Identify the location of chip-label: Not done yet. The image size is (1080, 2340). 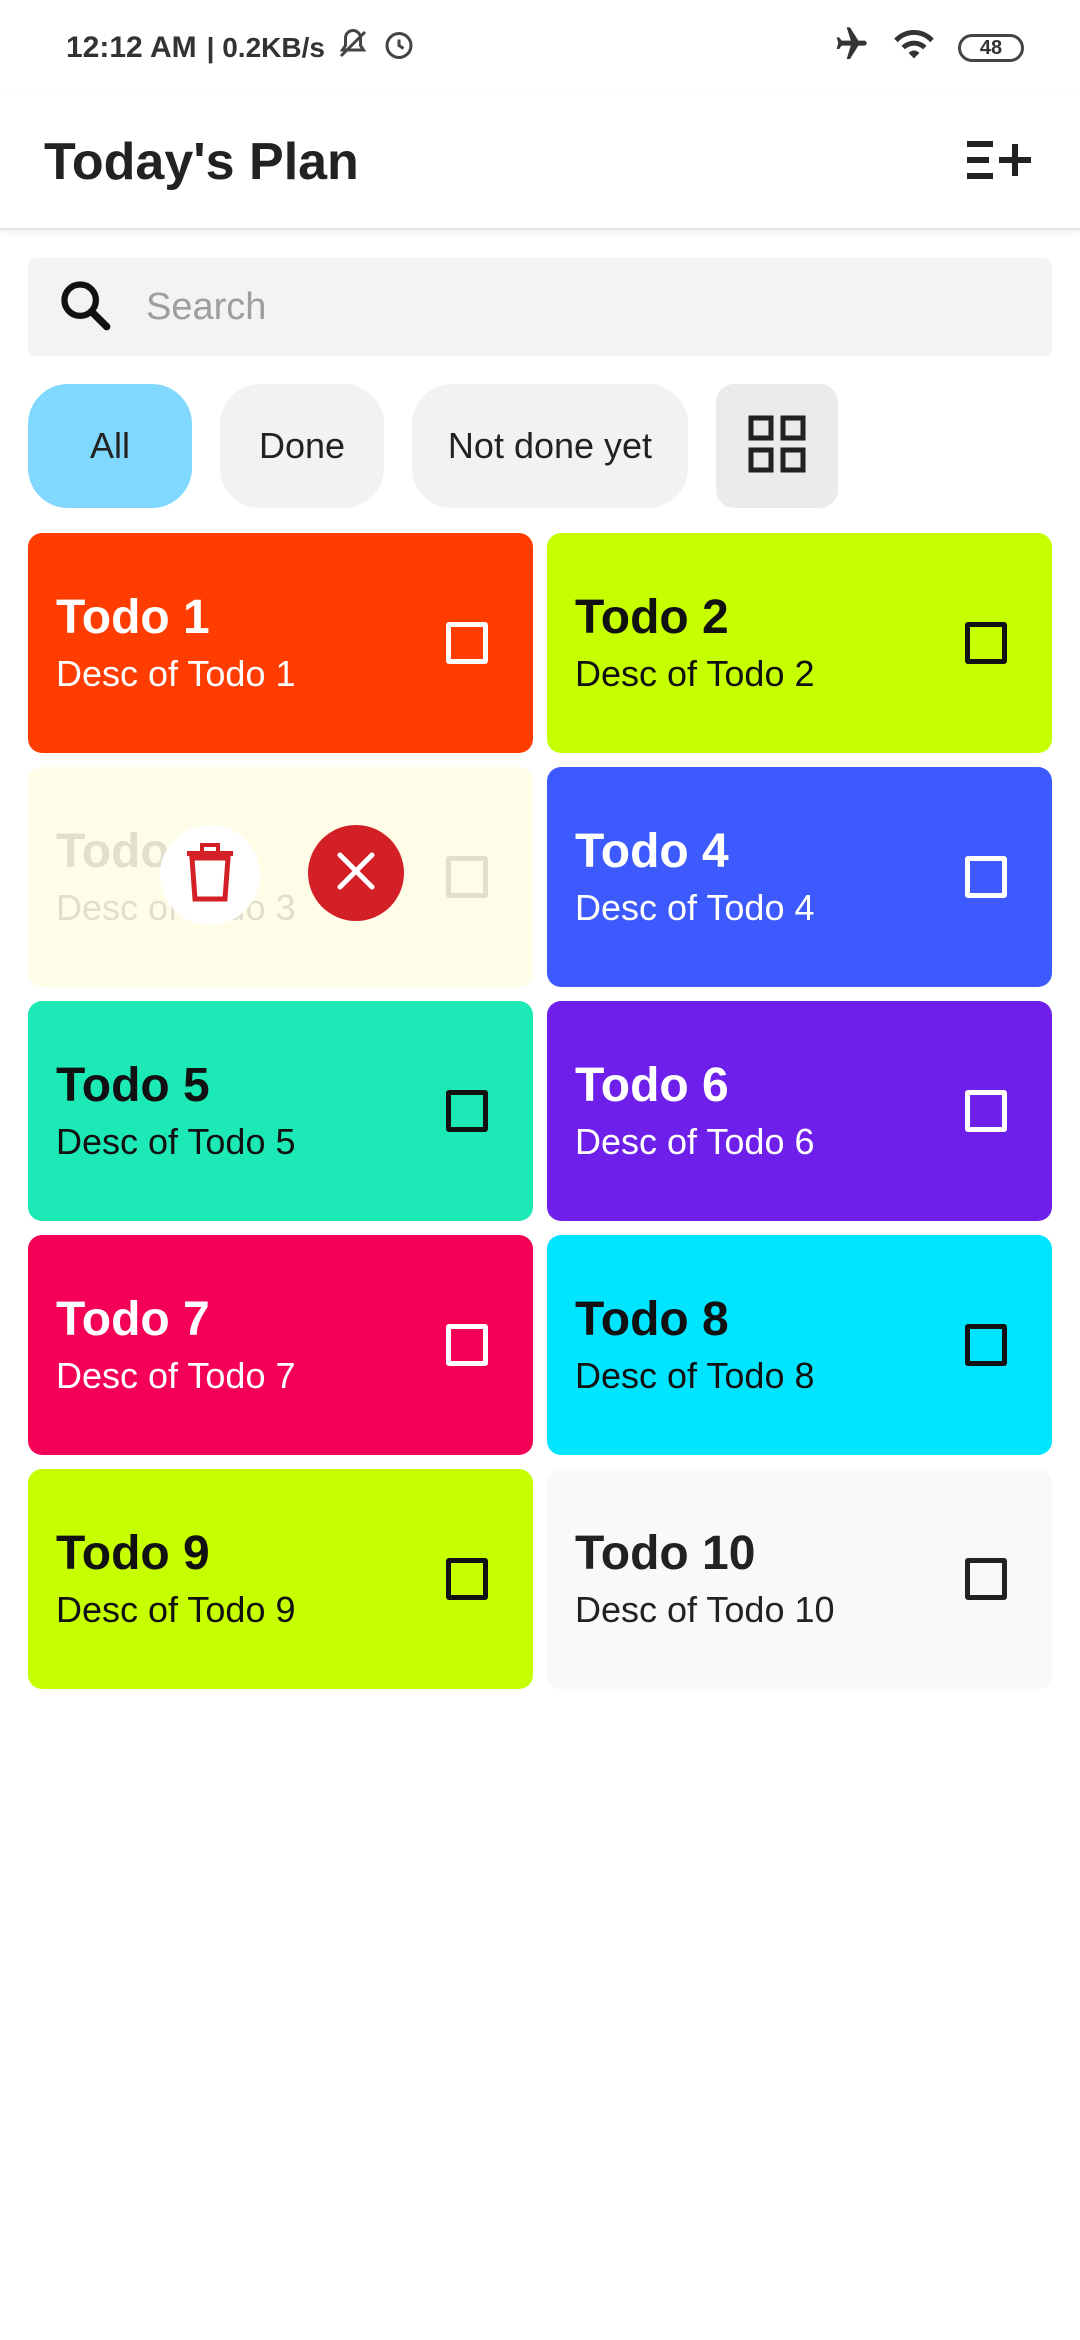
(550, 445).